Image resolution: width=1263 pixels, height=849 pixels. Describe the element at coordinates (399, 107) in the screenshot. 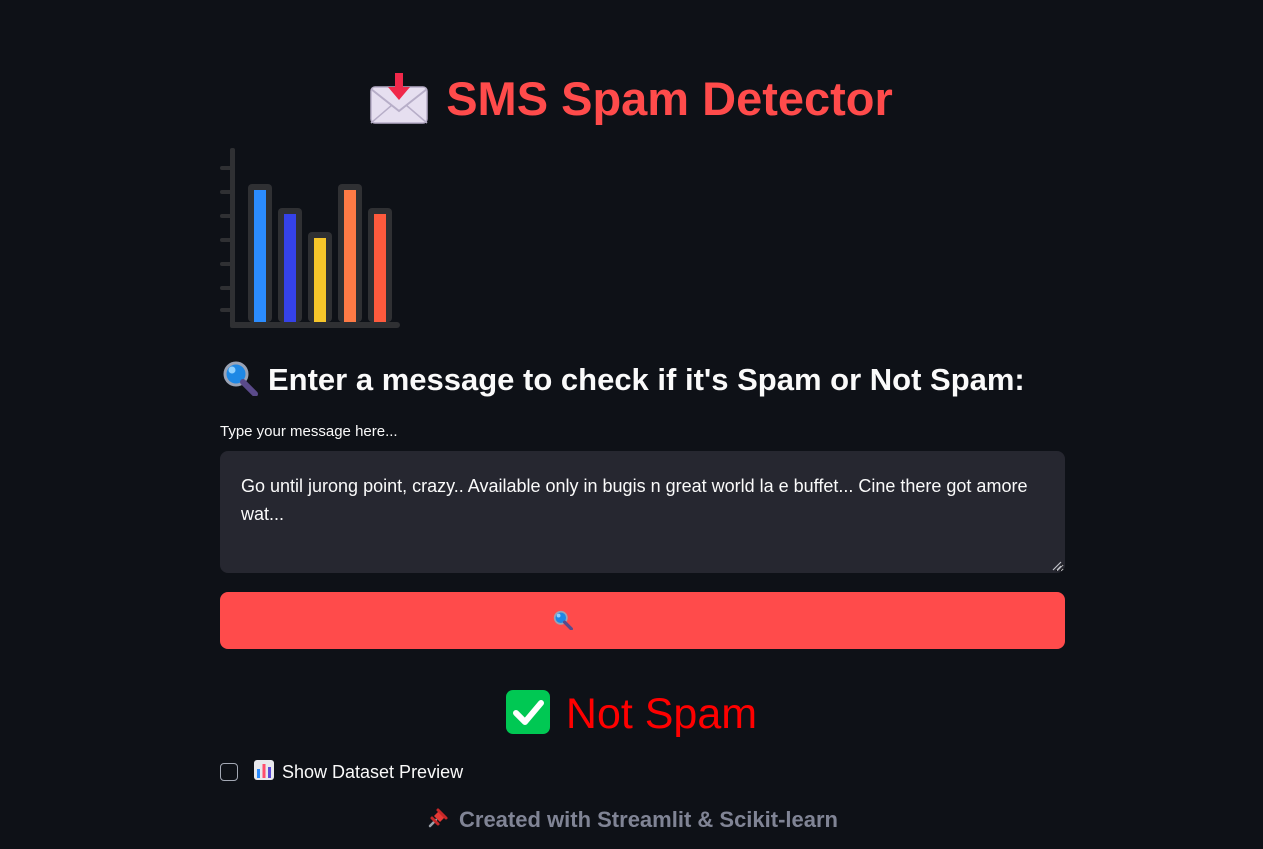

I see `incoming-envelope-icon` at that location.